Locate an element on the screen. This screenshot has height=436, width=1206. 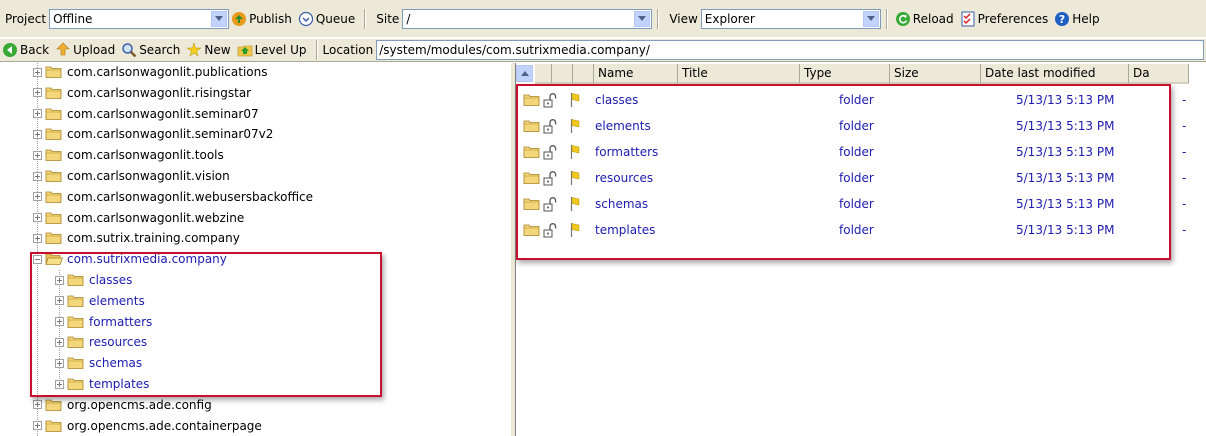
tree-item: com.carlsonwagonlit.risingstar is located at coordinates (142, 93).